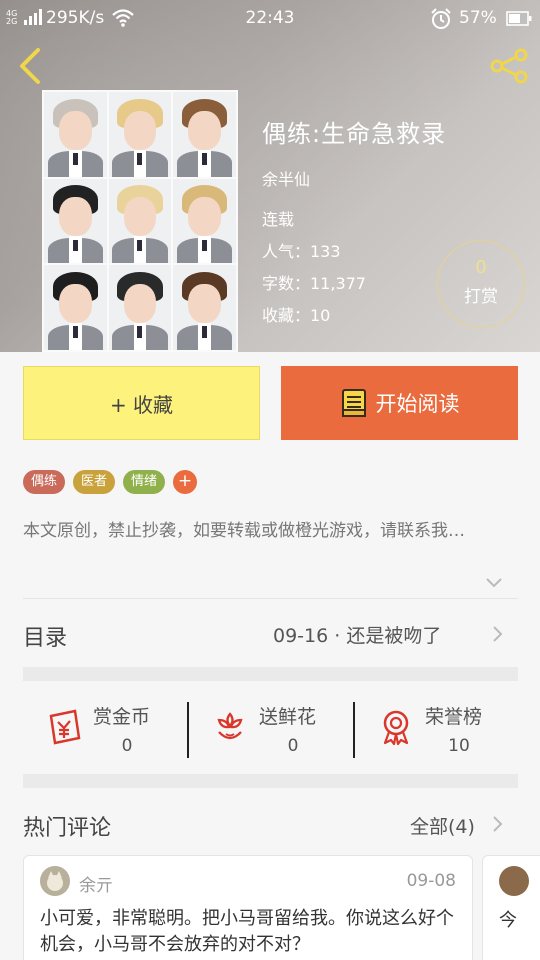  What do you see at coordinates (44, 482) in the screenshot?
I see `tag-item: 偶练` at bounding box center [44, 482].